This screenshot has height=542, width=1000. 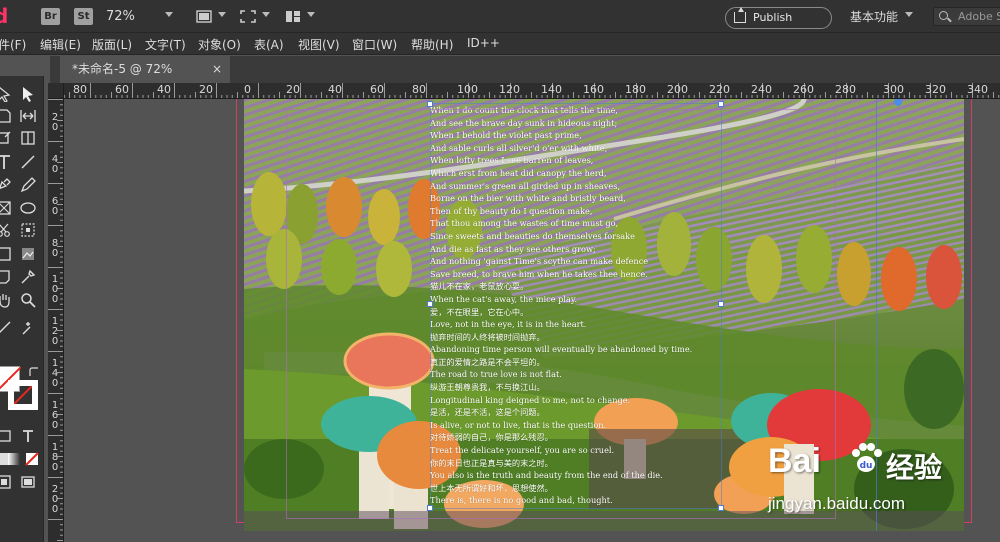 I want to click on menu-edit: 编辑(E), so click(x=60, y=44).